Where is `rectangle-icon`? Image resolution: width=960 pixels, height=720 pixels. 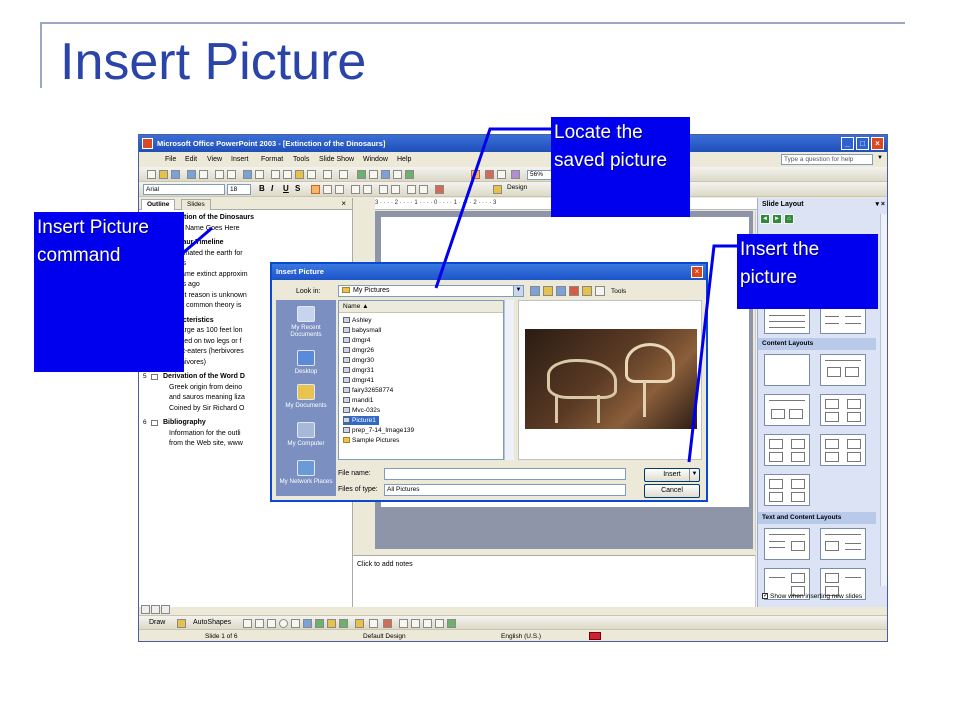 rectangle-icon is located at coordinates (271, 623).